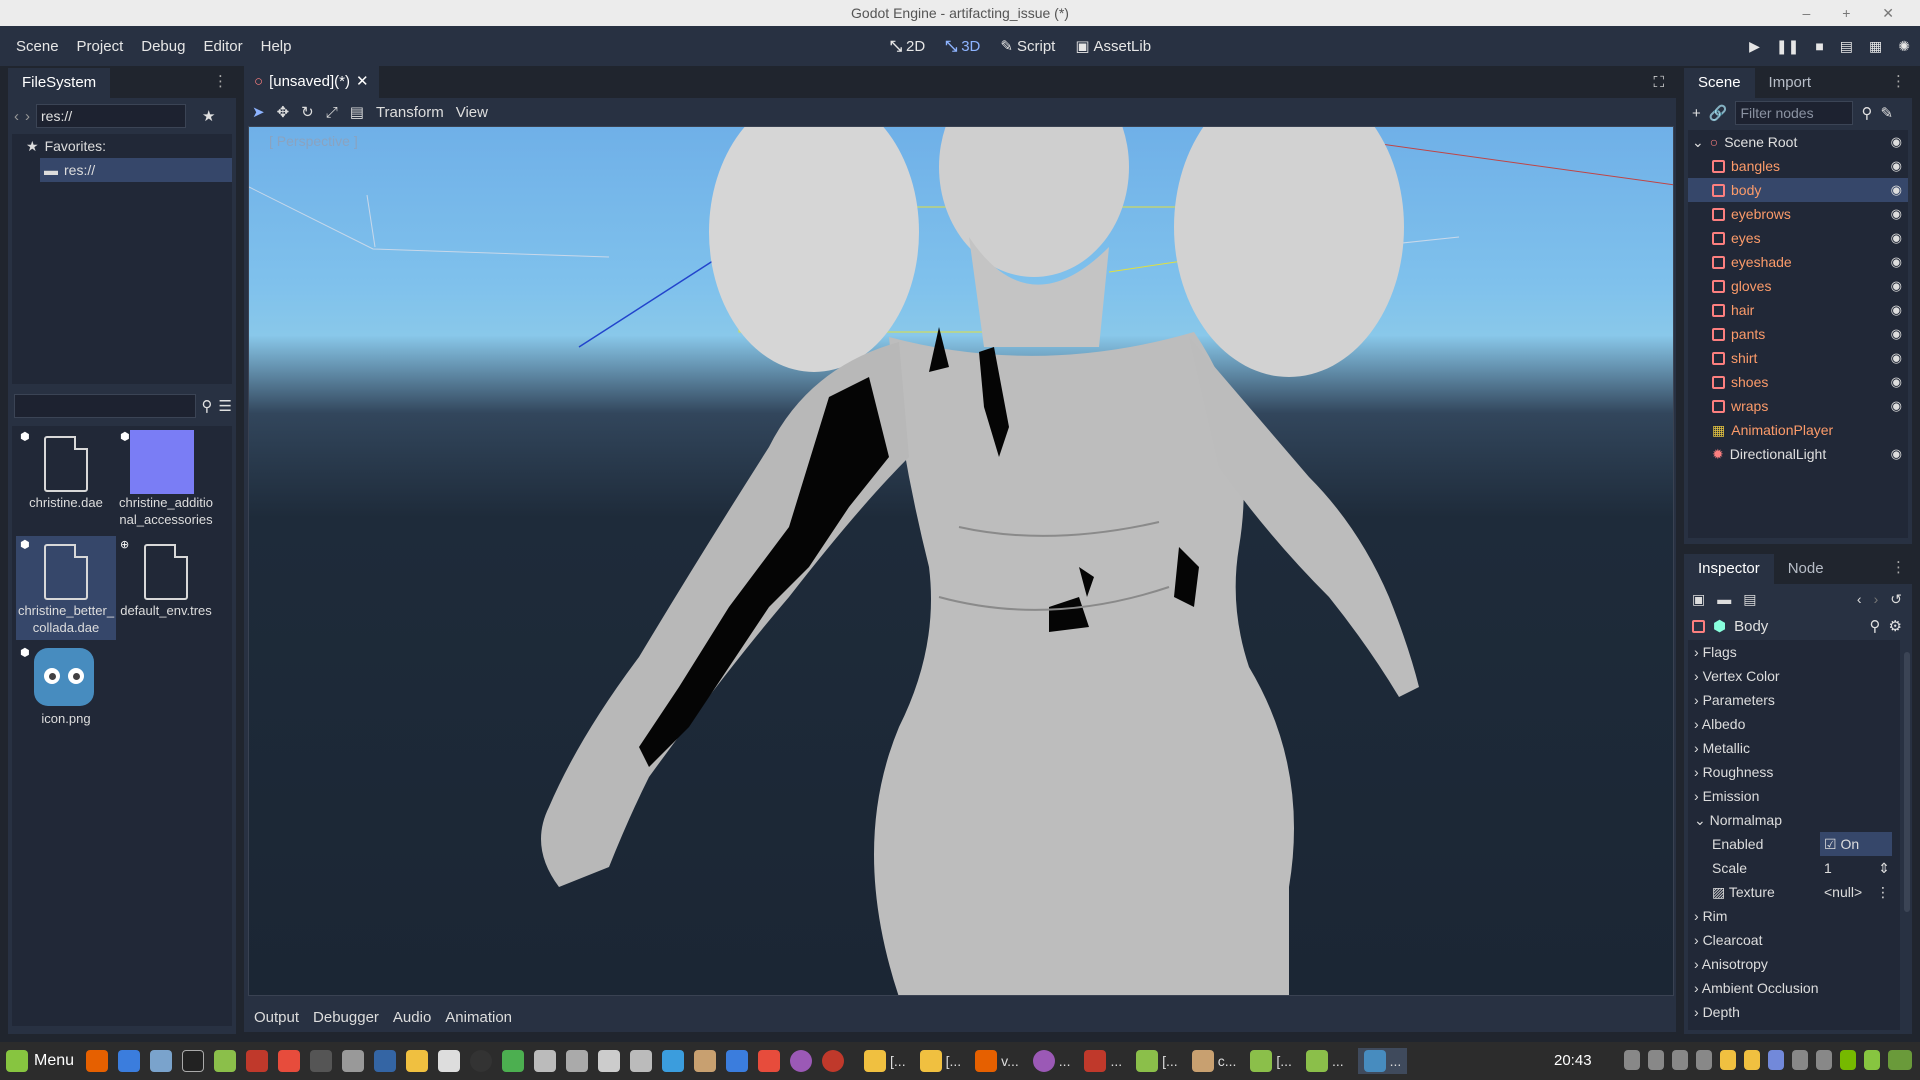  I want to click on tab-output: Output, so click(276, 1017).